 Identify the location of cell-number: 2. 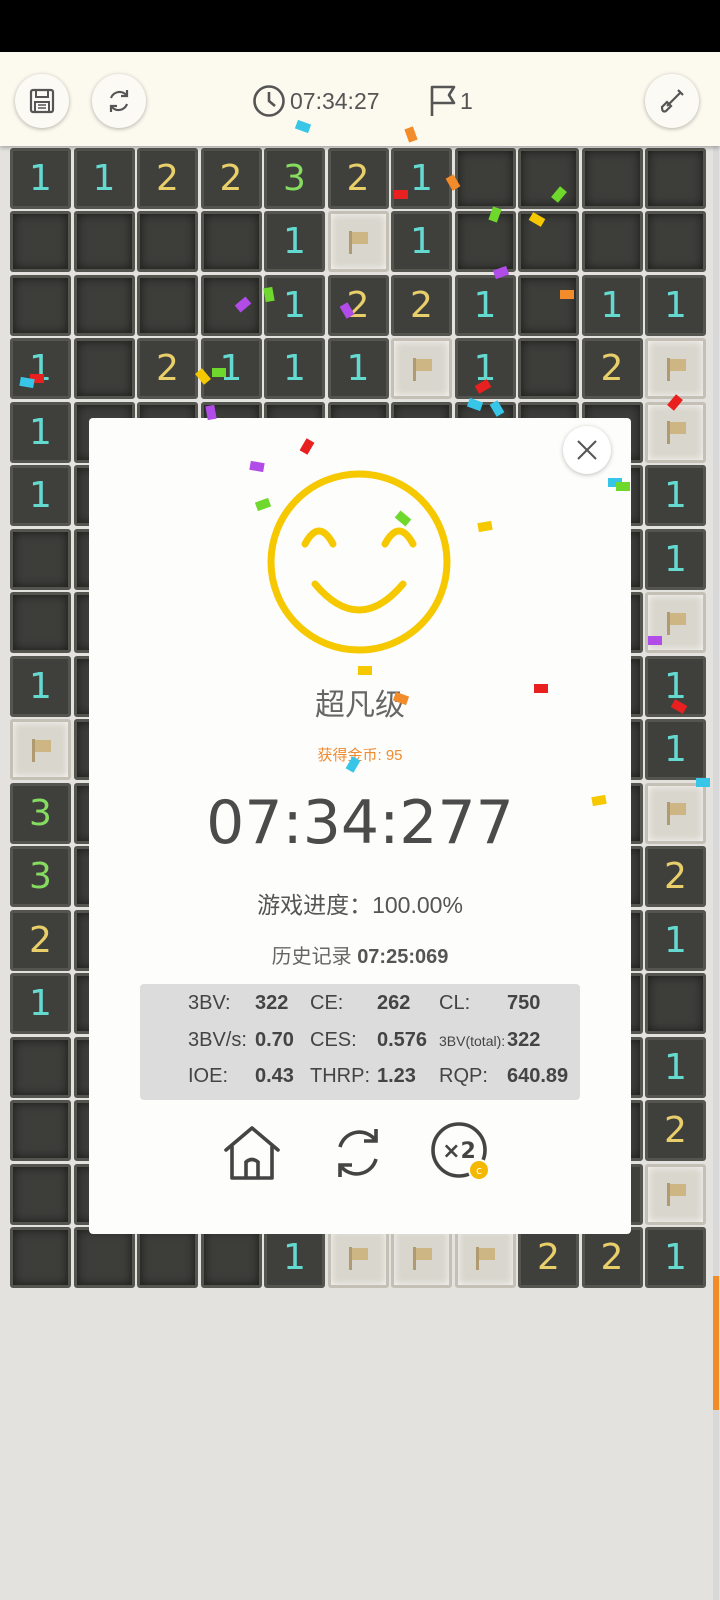
(675, 1130).